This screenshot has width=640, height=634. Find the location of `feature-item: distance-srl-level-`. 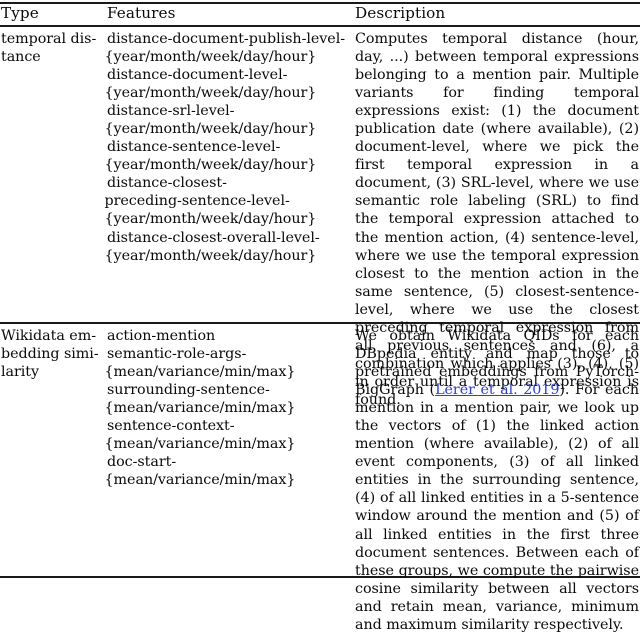

feature-item: distance-srl-level- is located at coordinates (171, 111).